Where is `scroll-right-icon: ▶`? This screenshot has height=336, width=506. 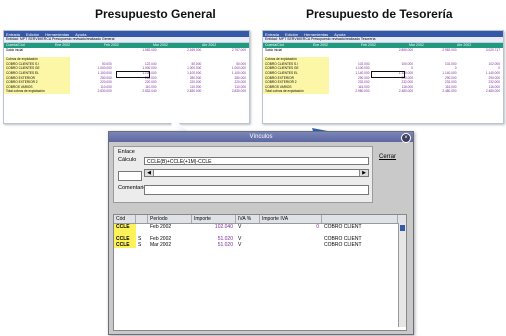
scroll-right-icon: ▶ is located at coordinates (363, 173).